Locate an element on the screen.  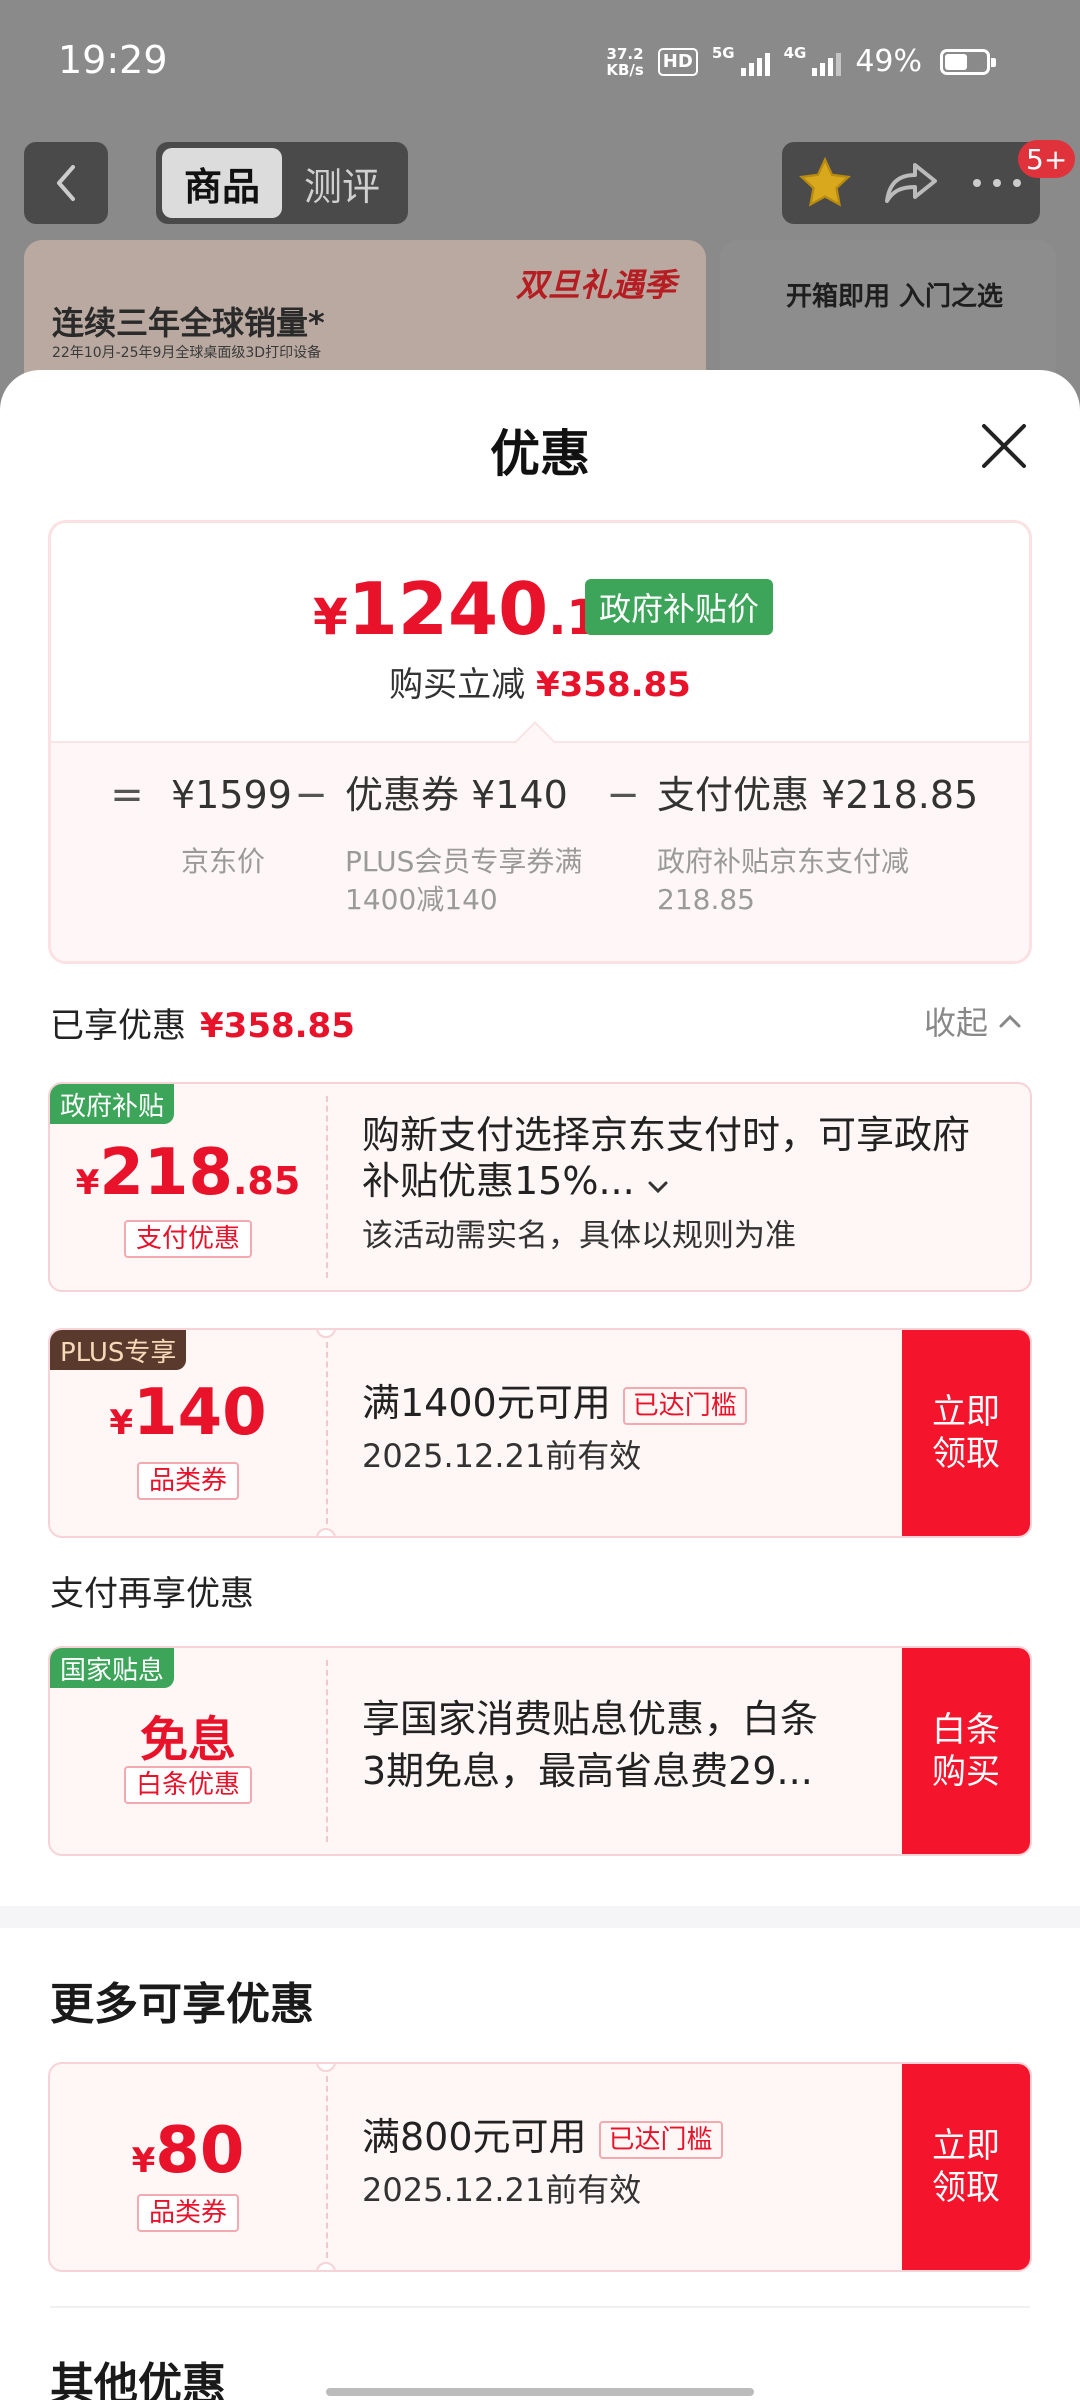
home-indicator is located at coordinates (540, 2392).